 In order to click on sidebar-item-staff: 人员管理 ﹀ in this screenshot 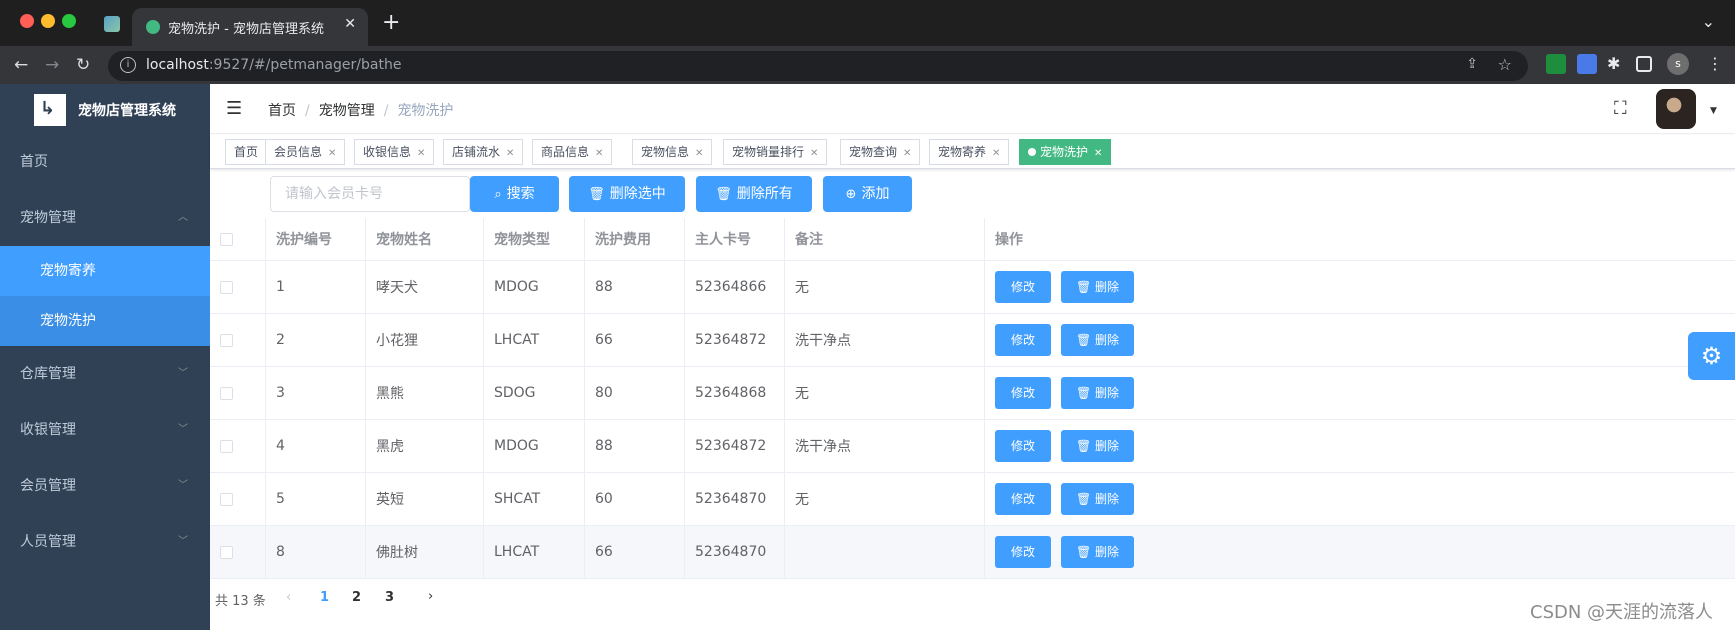, I will do `click(105, 542)`.